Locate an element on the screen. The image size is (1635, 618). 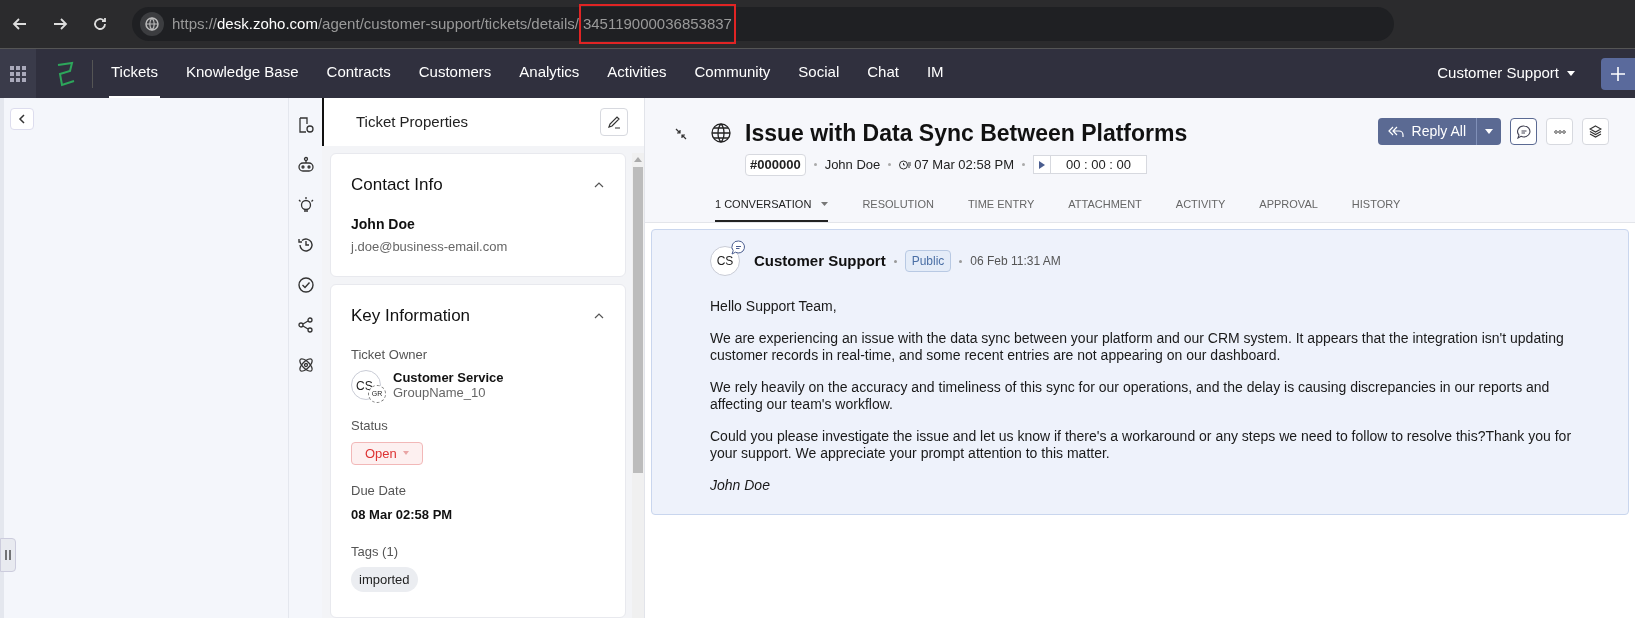
message-paragraph: We rely heavily on the accuracy and timeliness of this sync for our operations, and the delay is causing discrepancies in our reports and affecting our team's workflow. is located at coordinates (1130, 396).